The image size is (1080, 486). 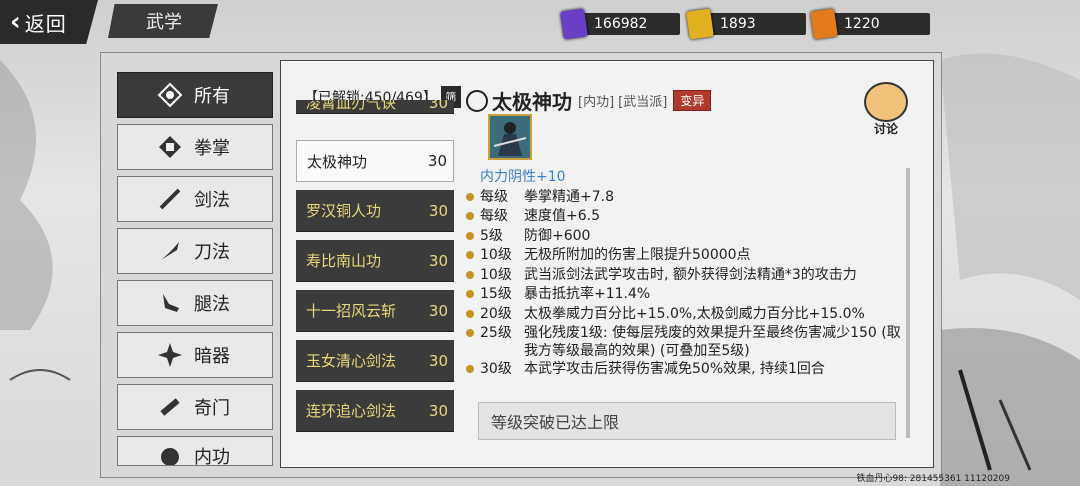 What do you see at coordinates (344, 261) in the screenshot?
I see `skill-name: 寿比南山功` at bounding box center [344, 261].